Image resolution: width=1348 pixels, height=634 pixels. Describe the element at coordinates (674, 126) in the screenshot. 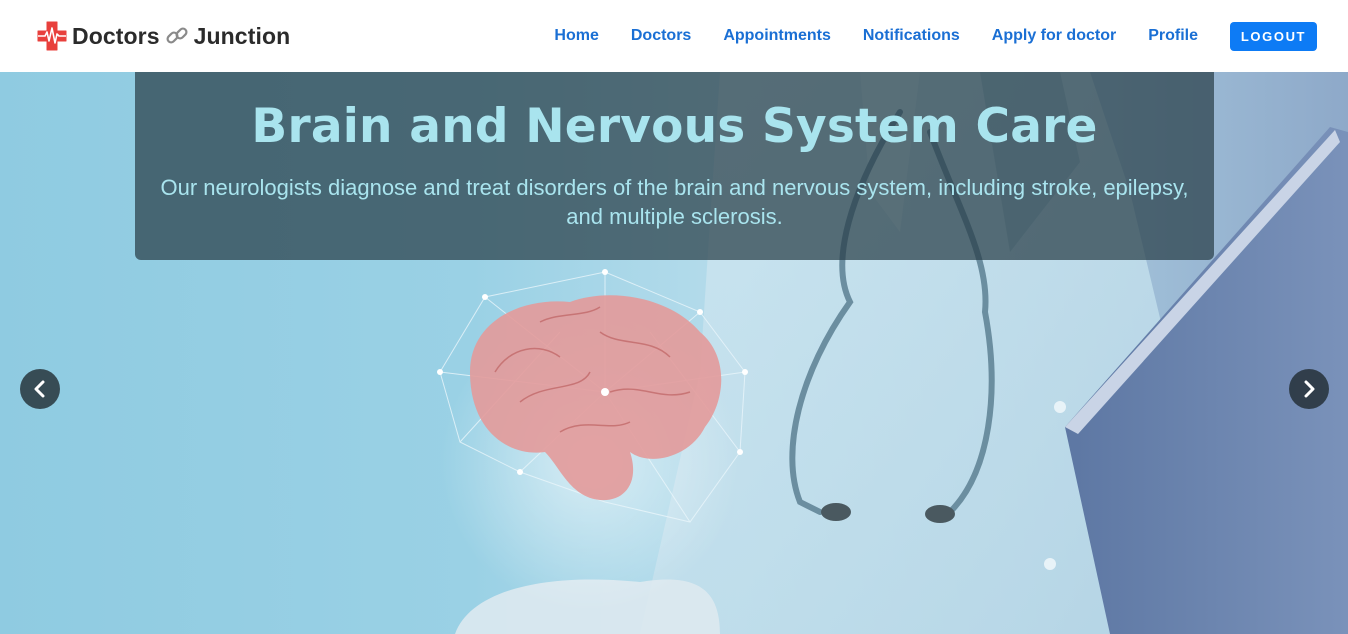

I see `hero-title: Brain and Nervous System Care` at that location.